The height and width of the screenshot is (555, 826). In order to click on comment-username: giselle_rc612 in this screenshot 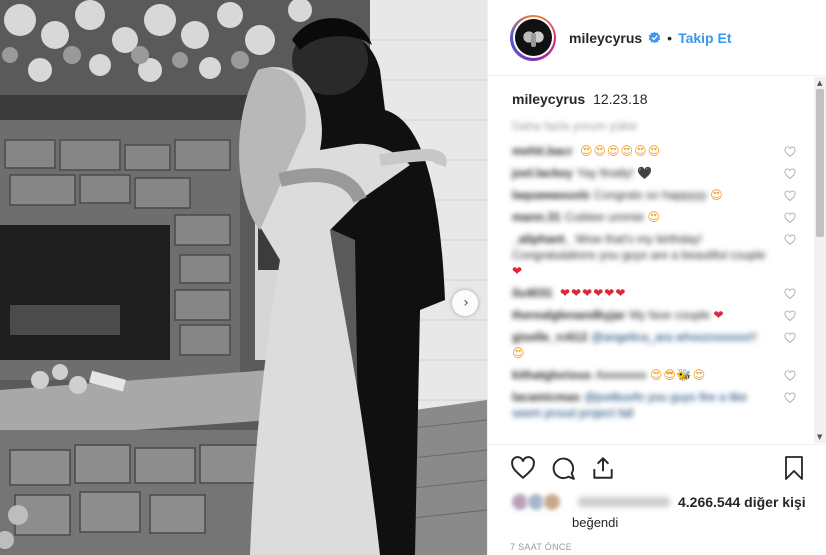, I will do `click(549, 337)`.